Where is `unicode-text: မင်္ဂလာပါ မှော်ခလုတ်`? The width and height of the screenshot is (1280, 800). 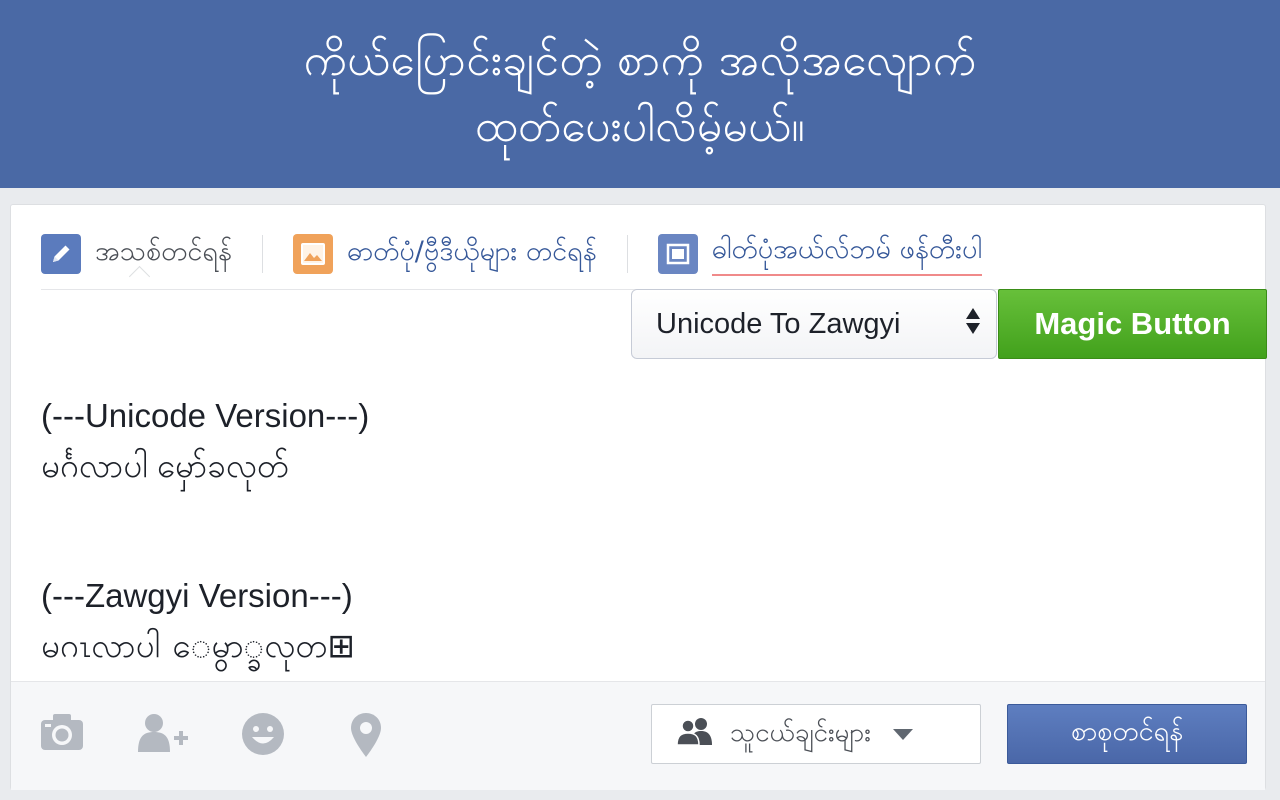
unicode-text: မင်္ဂလာပါ မှော်ခလုတ် is located at coordinates (165, 465).